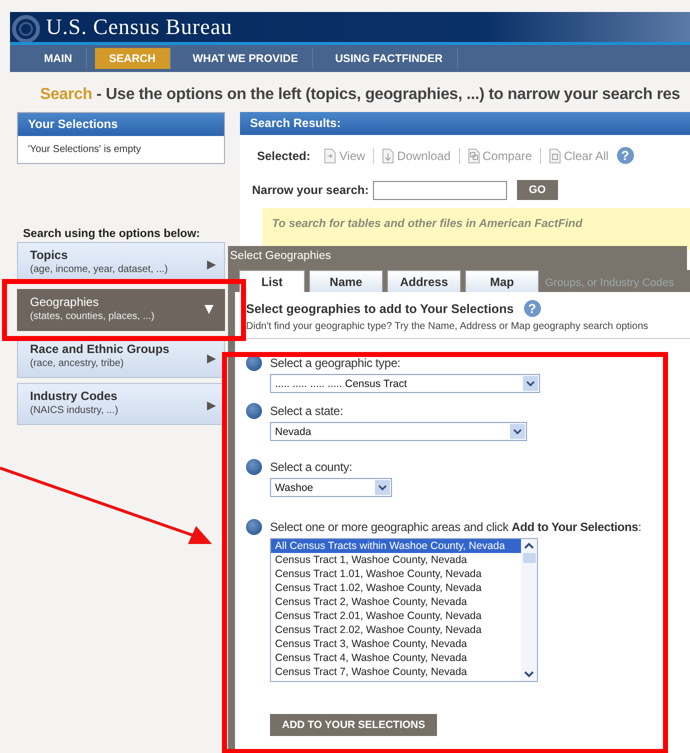 The image size is (690, 753). What do you see at coordinates (424, 281) in the screenshot?
I see `dialog-tab: Address` at bounding box center [424, 281].